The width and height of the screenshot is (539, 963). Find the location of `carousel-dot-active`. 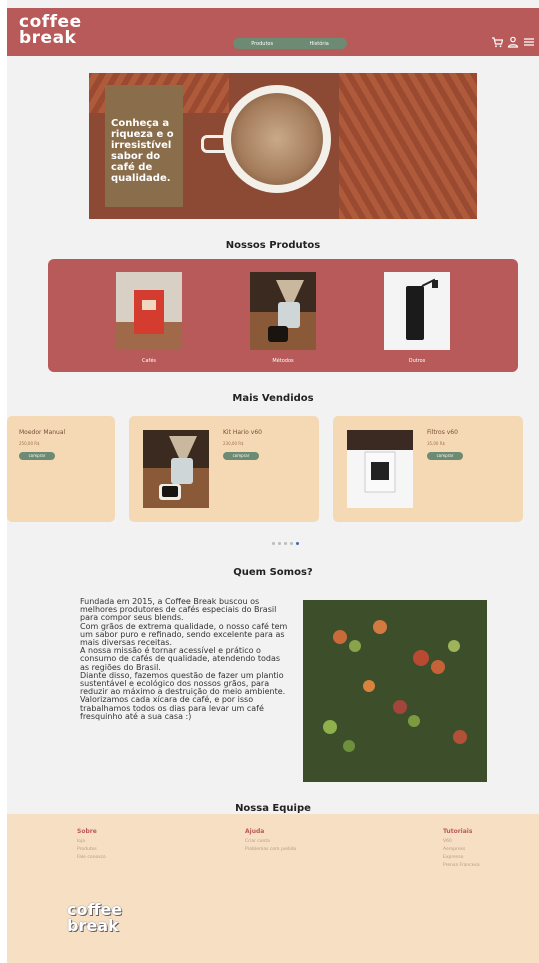

carousel-dot-active is located at coordinates (297, 543).